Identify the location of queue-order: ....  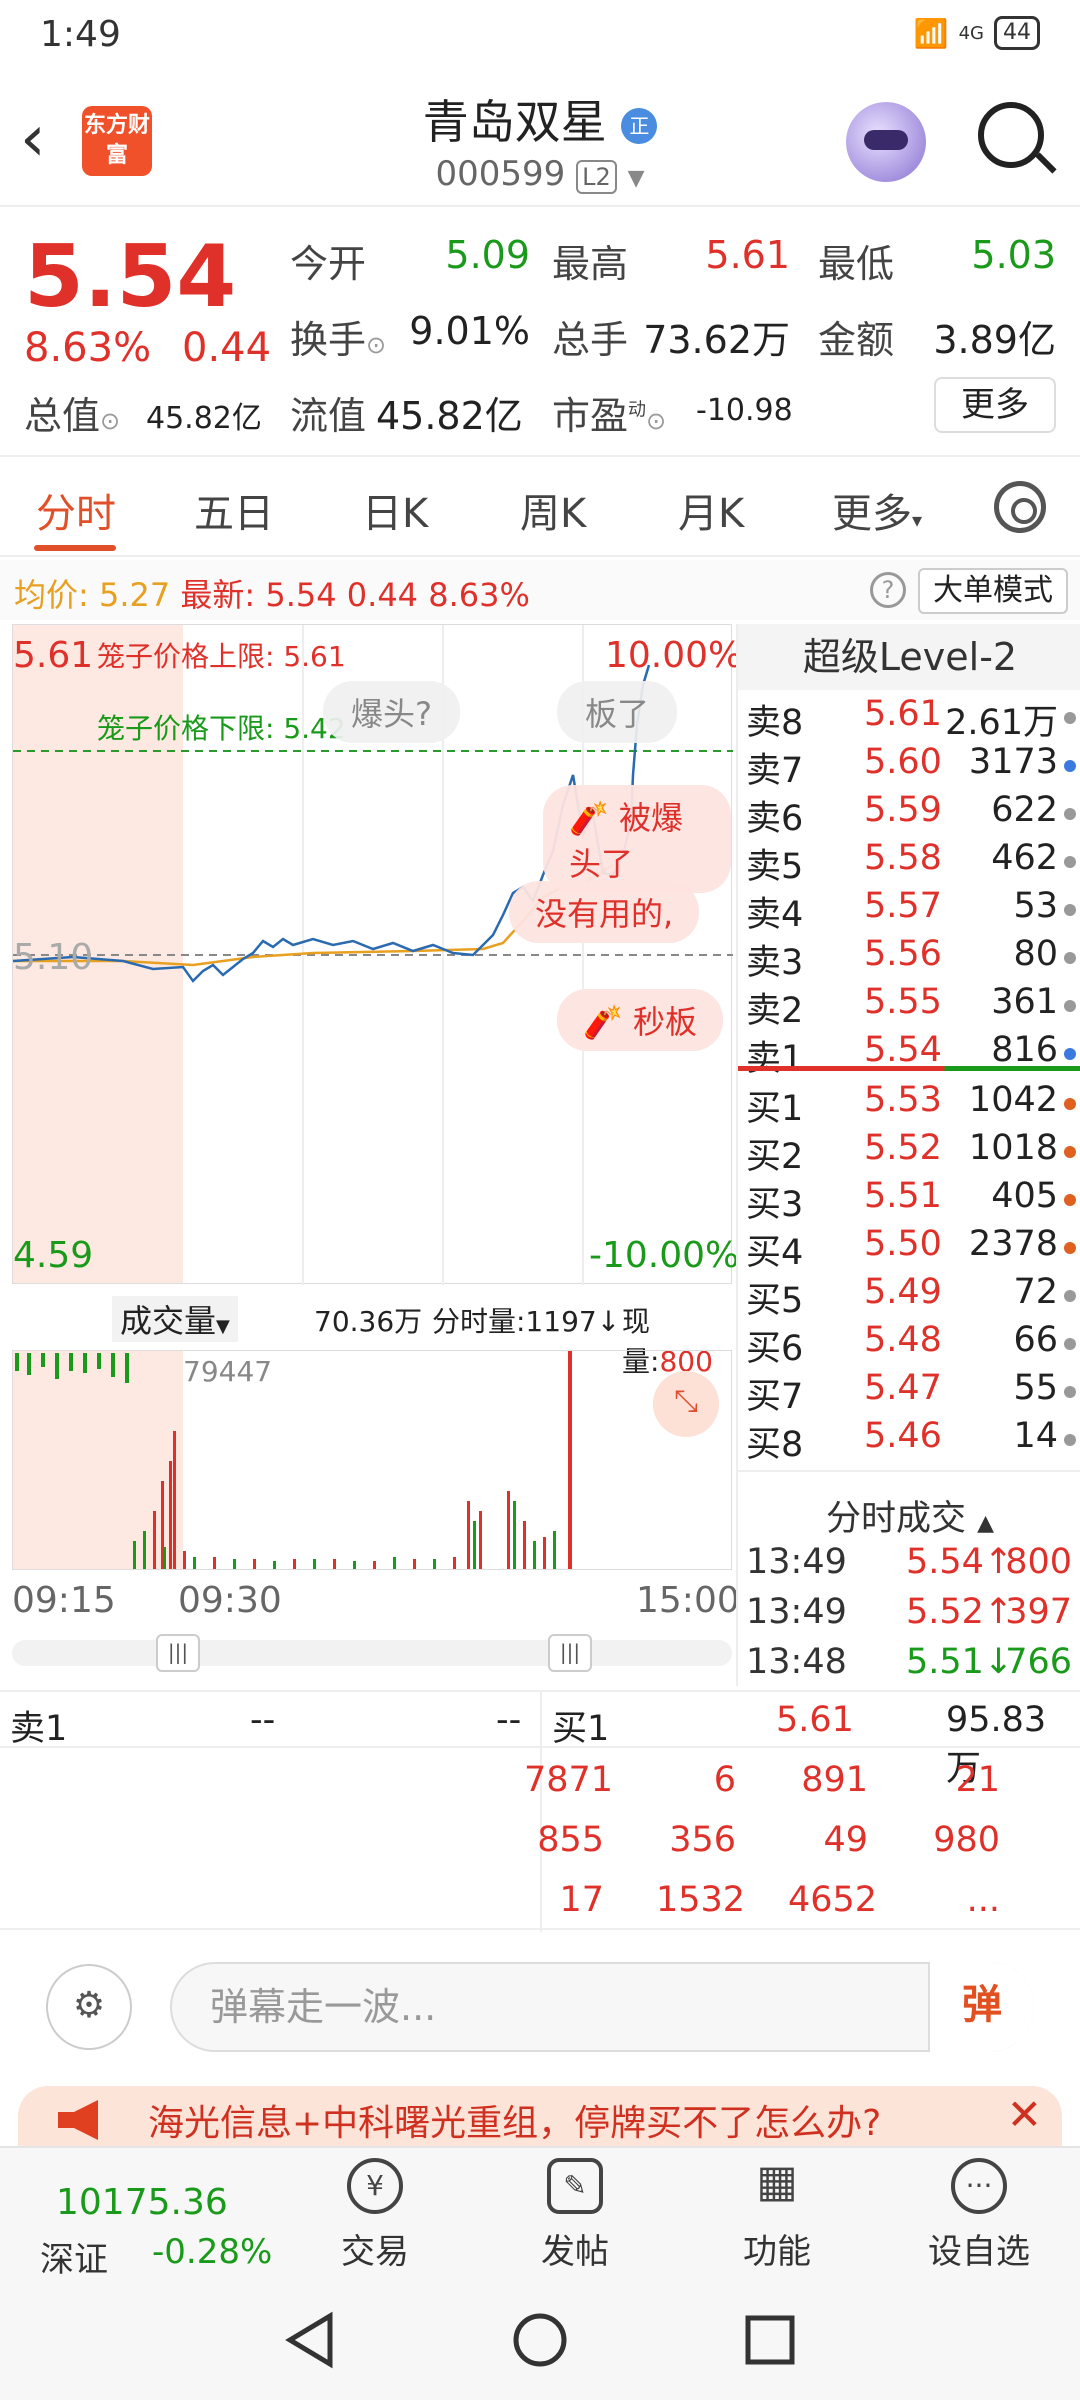
(983, 1900).